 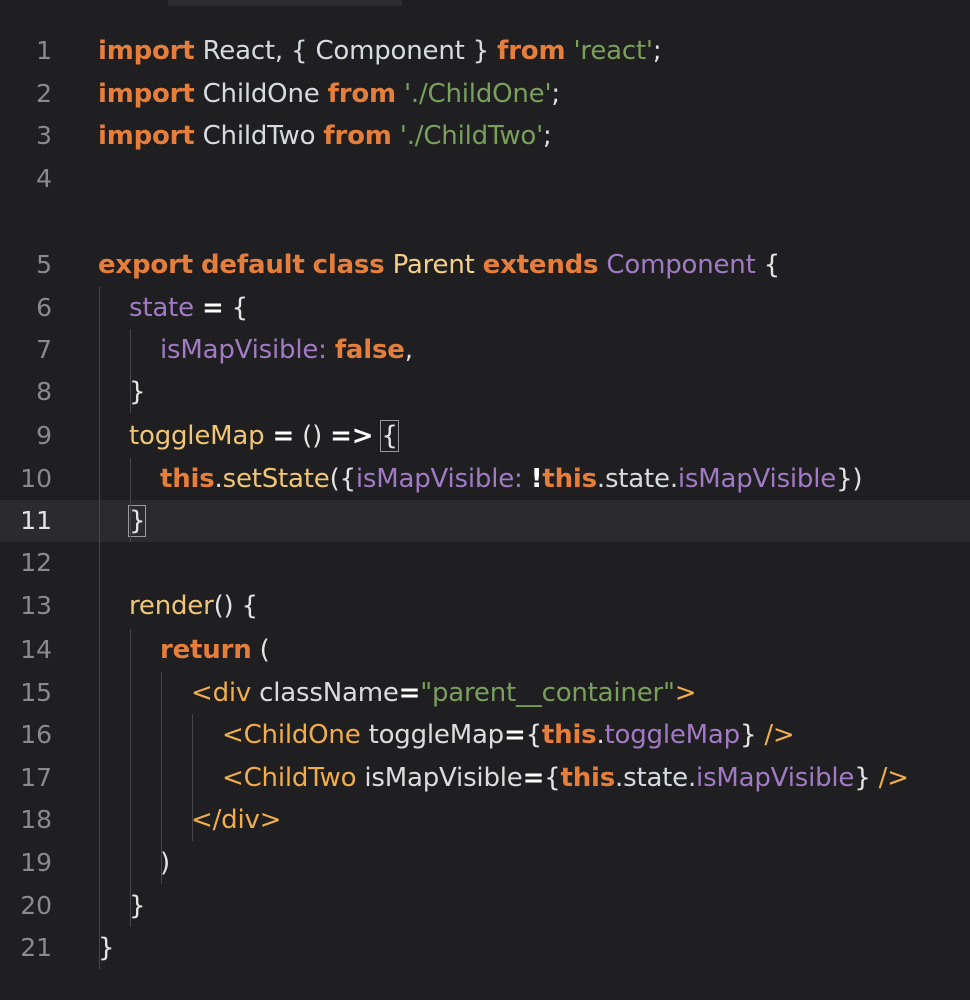 I want to click on code-line: 18 </div>, so click(x=485, y=820).